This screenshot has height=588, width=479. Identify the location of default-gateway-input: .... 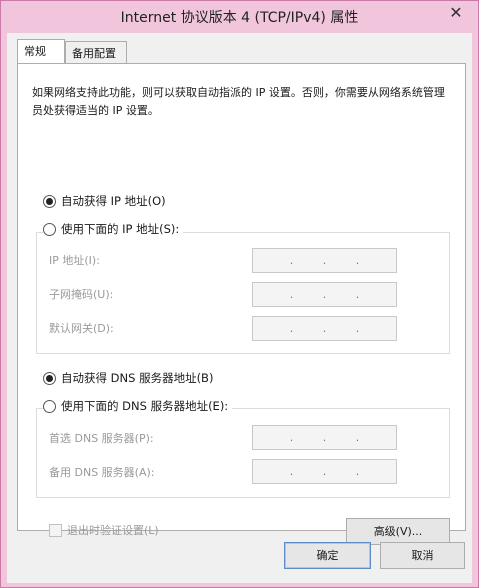
(324, 328).